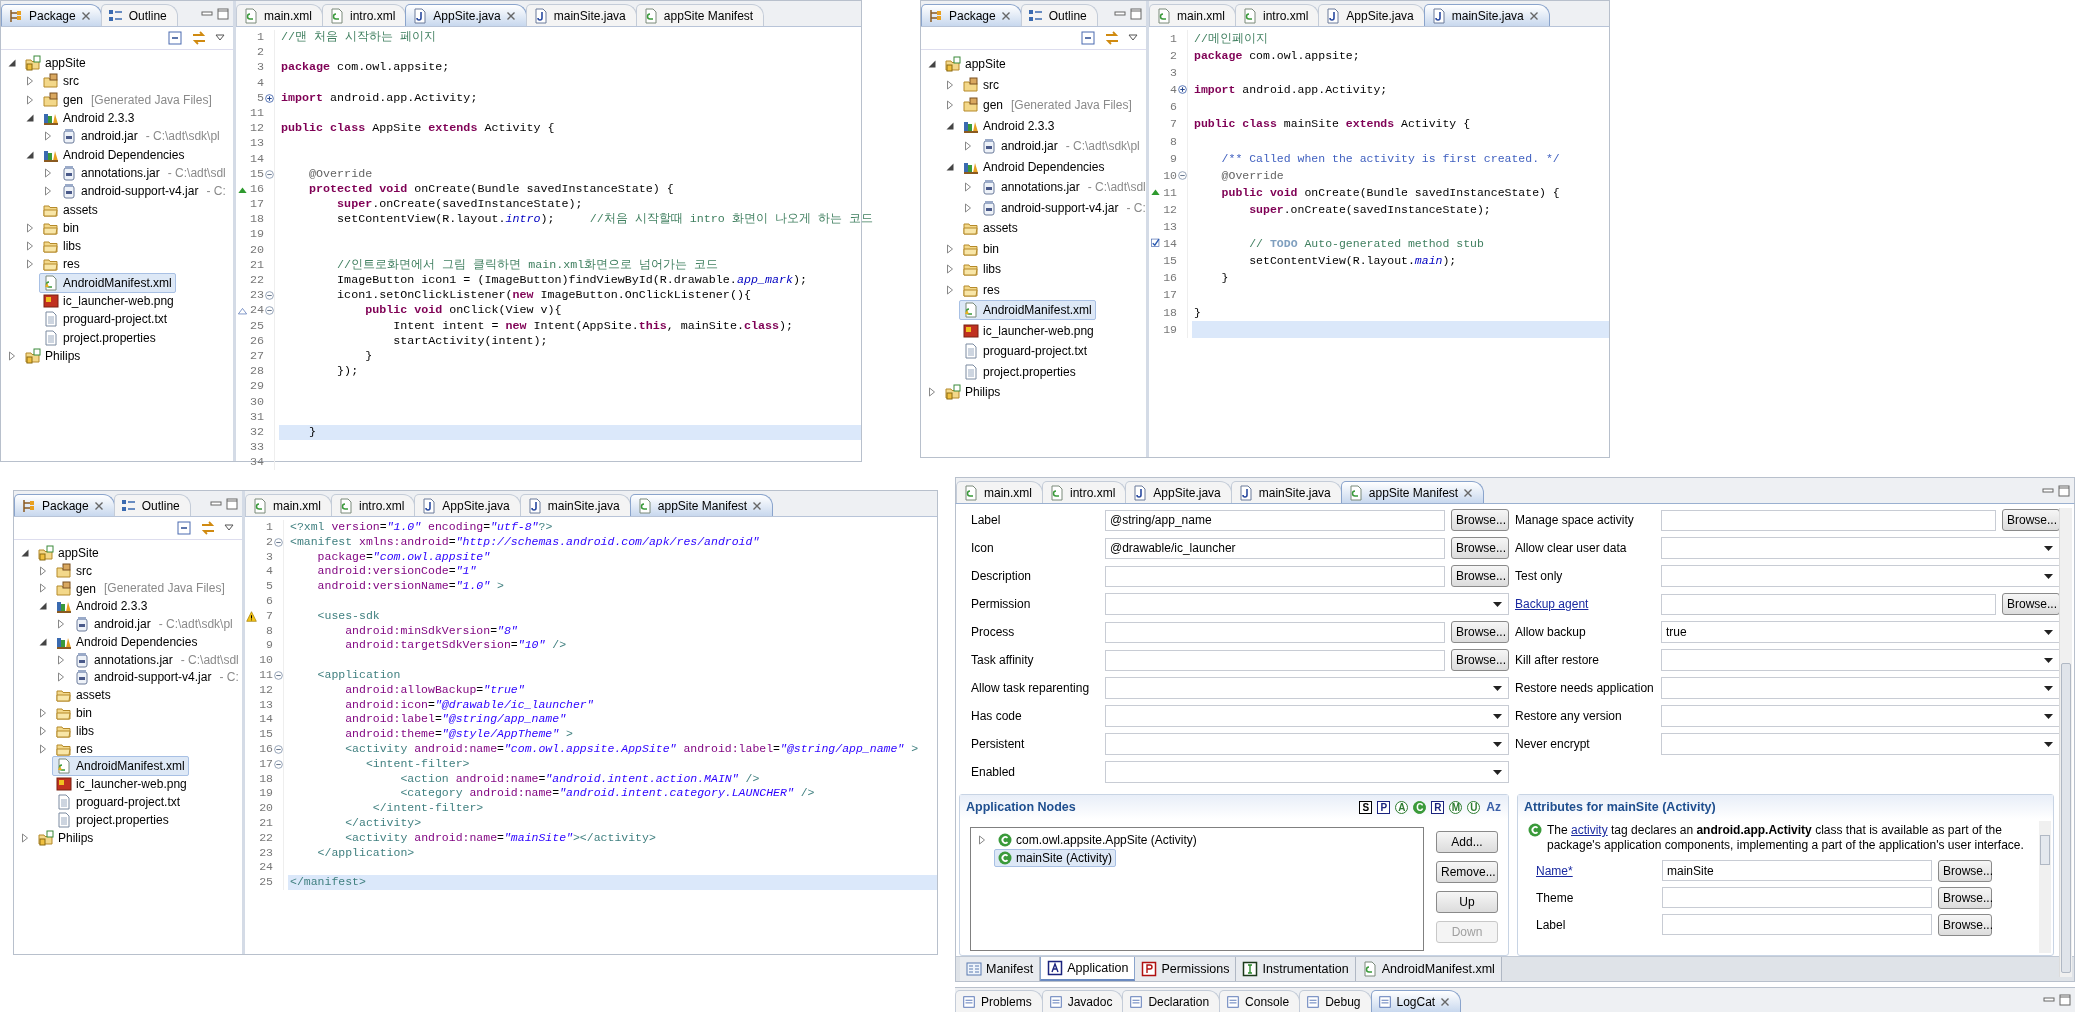 The width and height of the screenshot is (2088, 1012). Describe the element at coordinates (1416, 1001) in the screenshot. I see `view-tab: LogCat` at that location.